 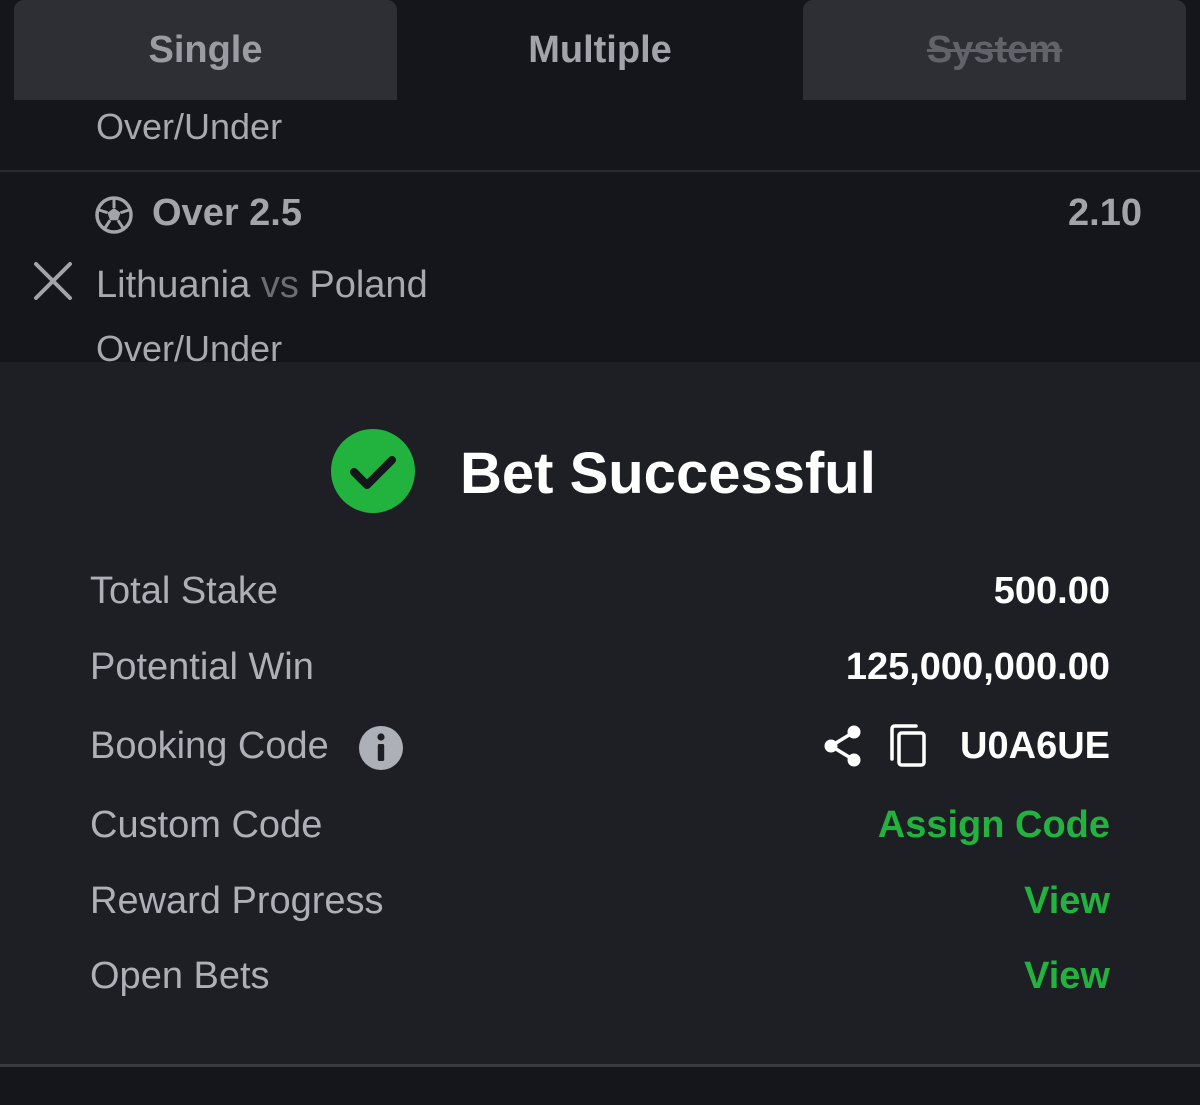 What do you see at coordinates (1035, 746) in the screenshot?
I see `booking-code-value: U0A6UE` at bounding box center [1035, 746].